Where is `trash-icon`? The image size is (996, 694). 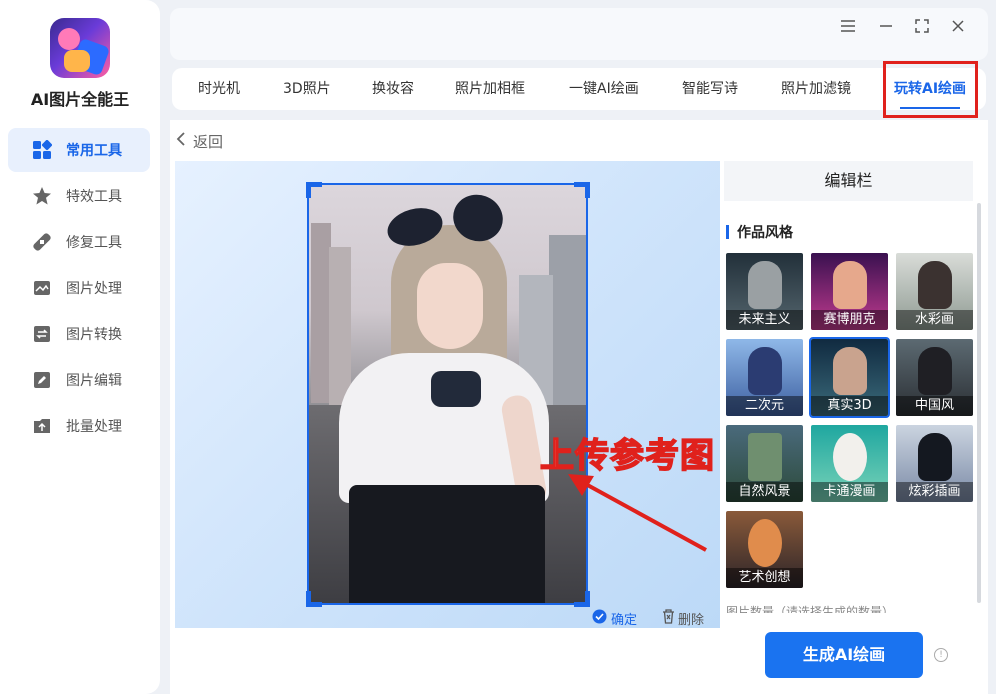
trash-icon is located at coordinates (668, 618).